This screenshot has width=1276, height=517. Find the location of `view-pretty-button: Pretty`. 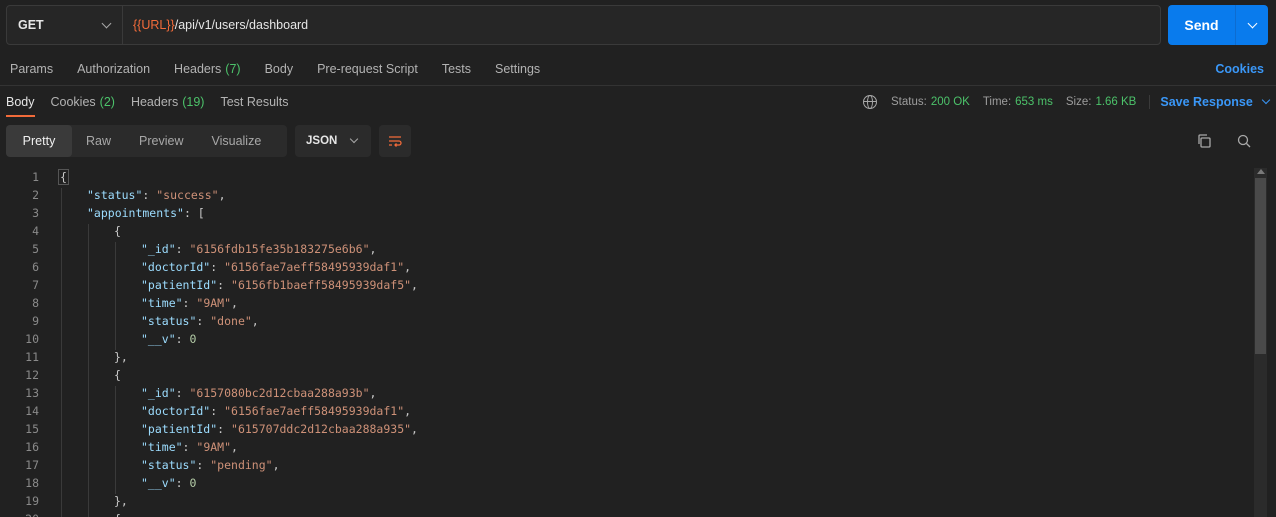

view-pretty-button: Pretty is located at coordinates (39, 141).